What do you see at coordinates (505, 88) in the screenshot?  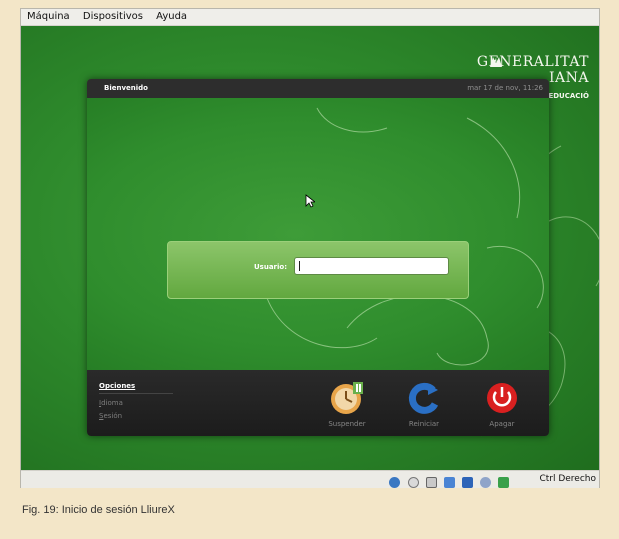 I see `clock: mar 17 de nov, 11:26` at bounding box center [505, 88].